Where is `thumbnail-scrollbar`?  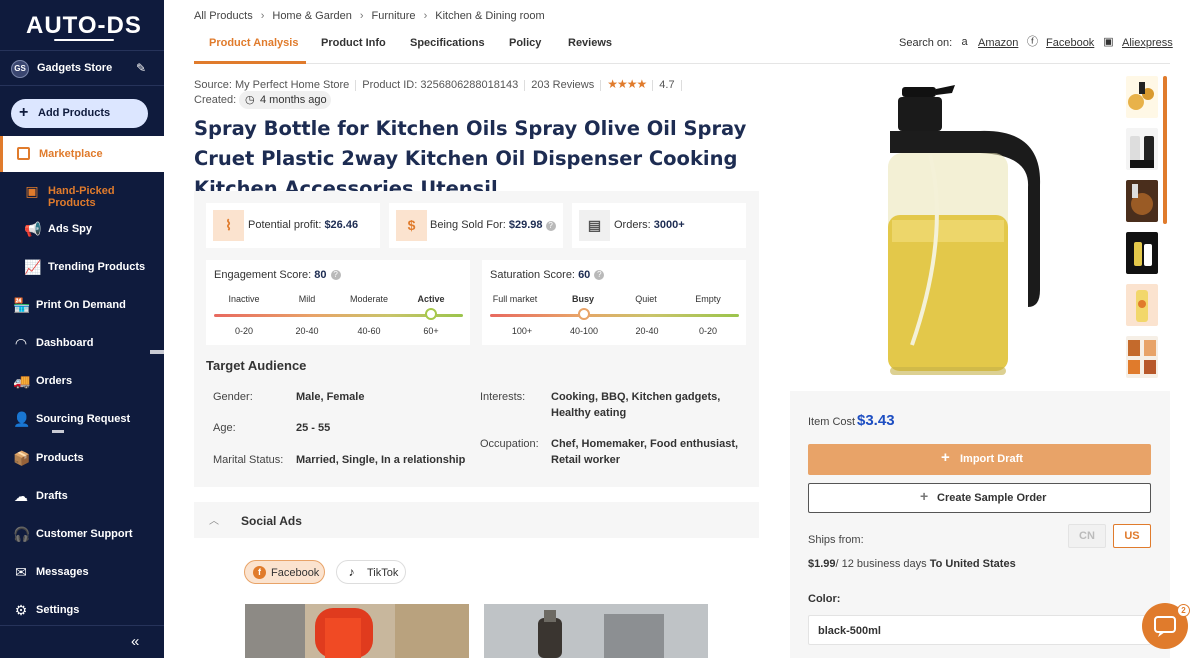
thumbnail-scrollbar is located at coordinates (1165, 150).